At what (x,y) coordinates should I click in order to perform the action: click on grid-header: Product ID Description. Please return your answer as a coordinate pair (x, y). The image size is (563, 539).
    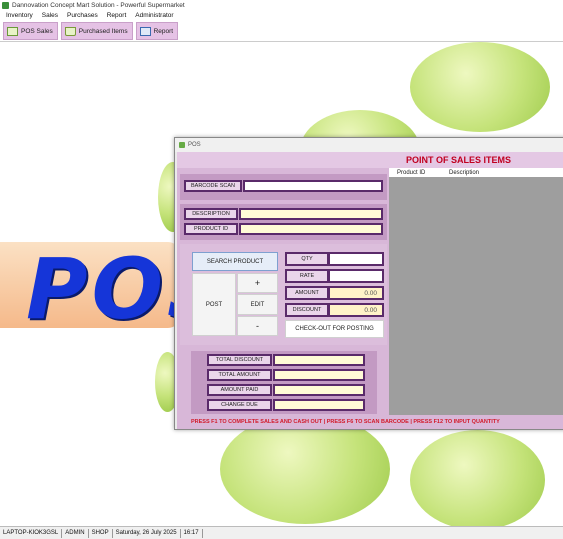
    Looking at the image, I should click on (476, 172).